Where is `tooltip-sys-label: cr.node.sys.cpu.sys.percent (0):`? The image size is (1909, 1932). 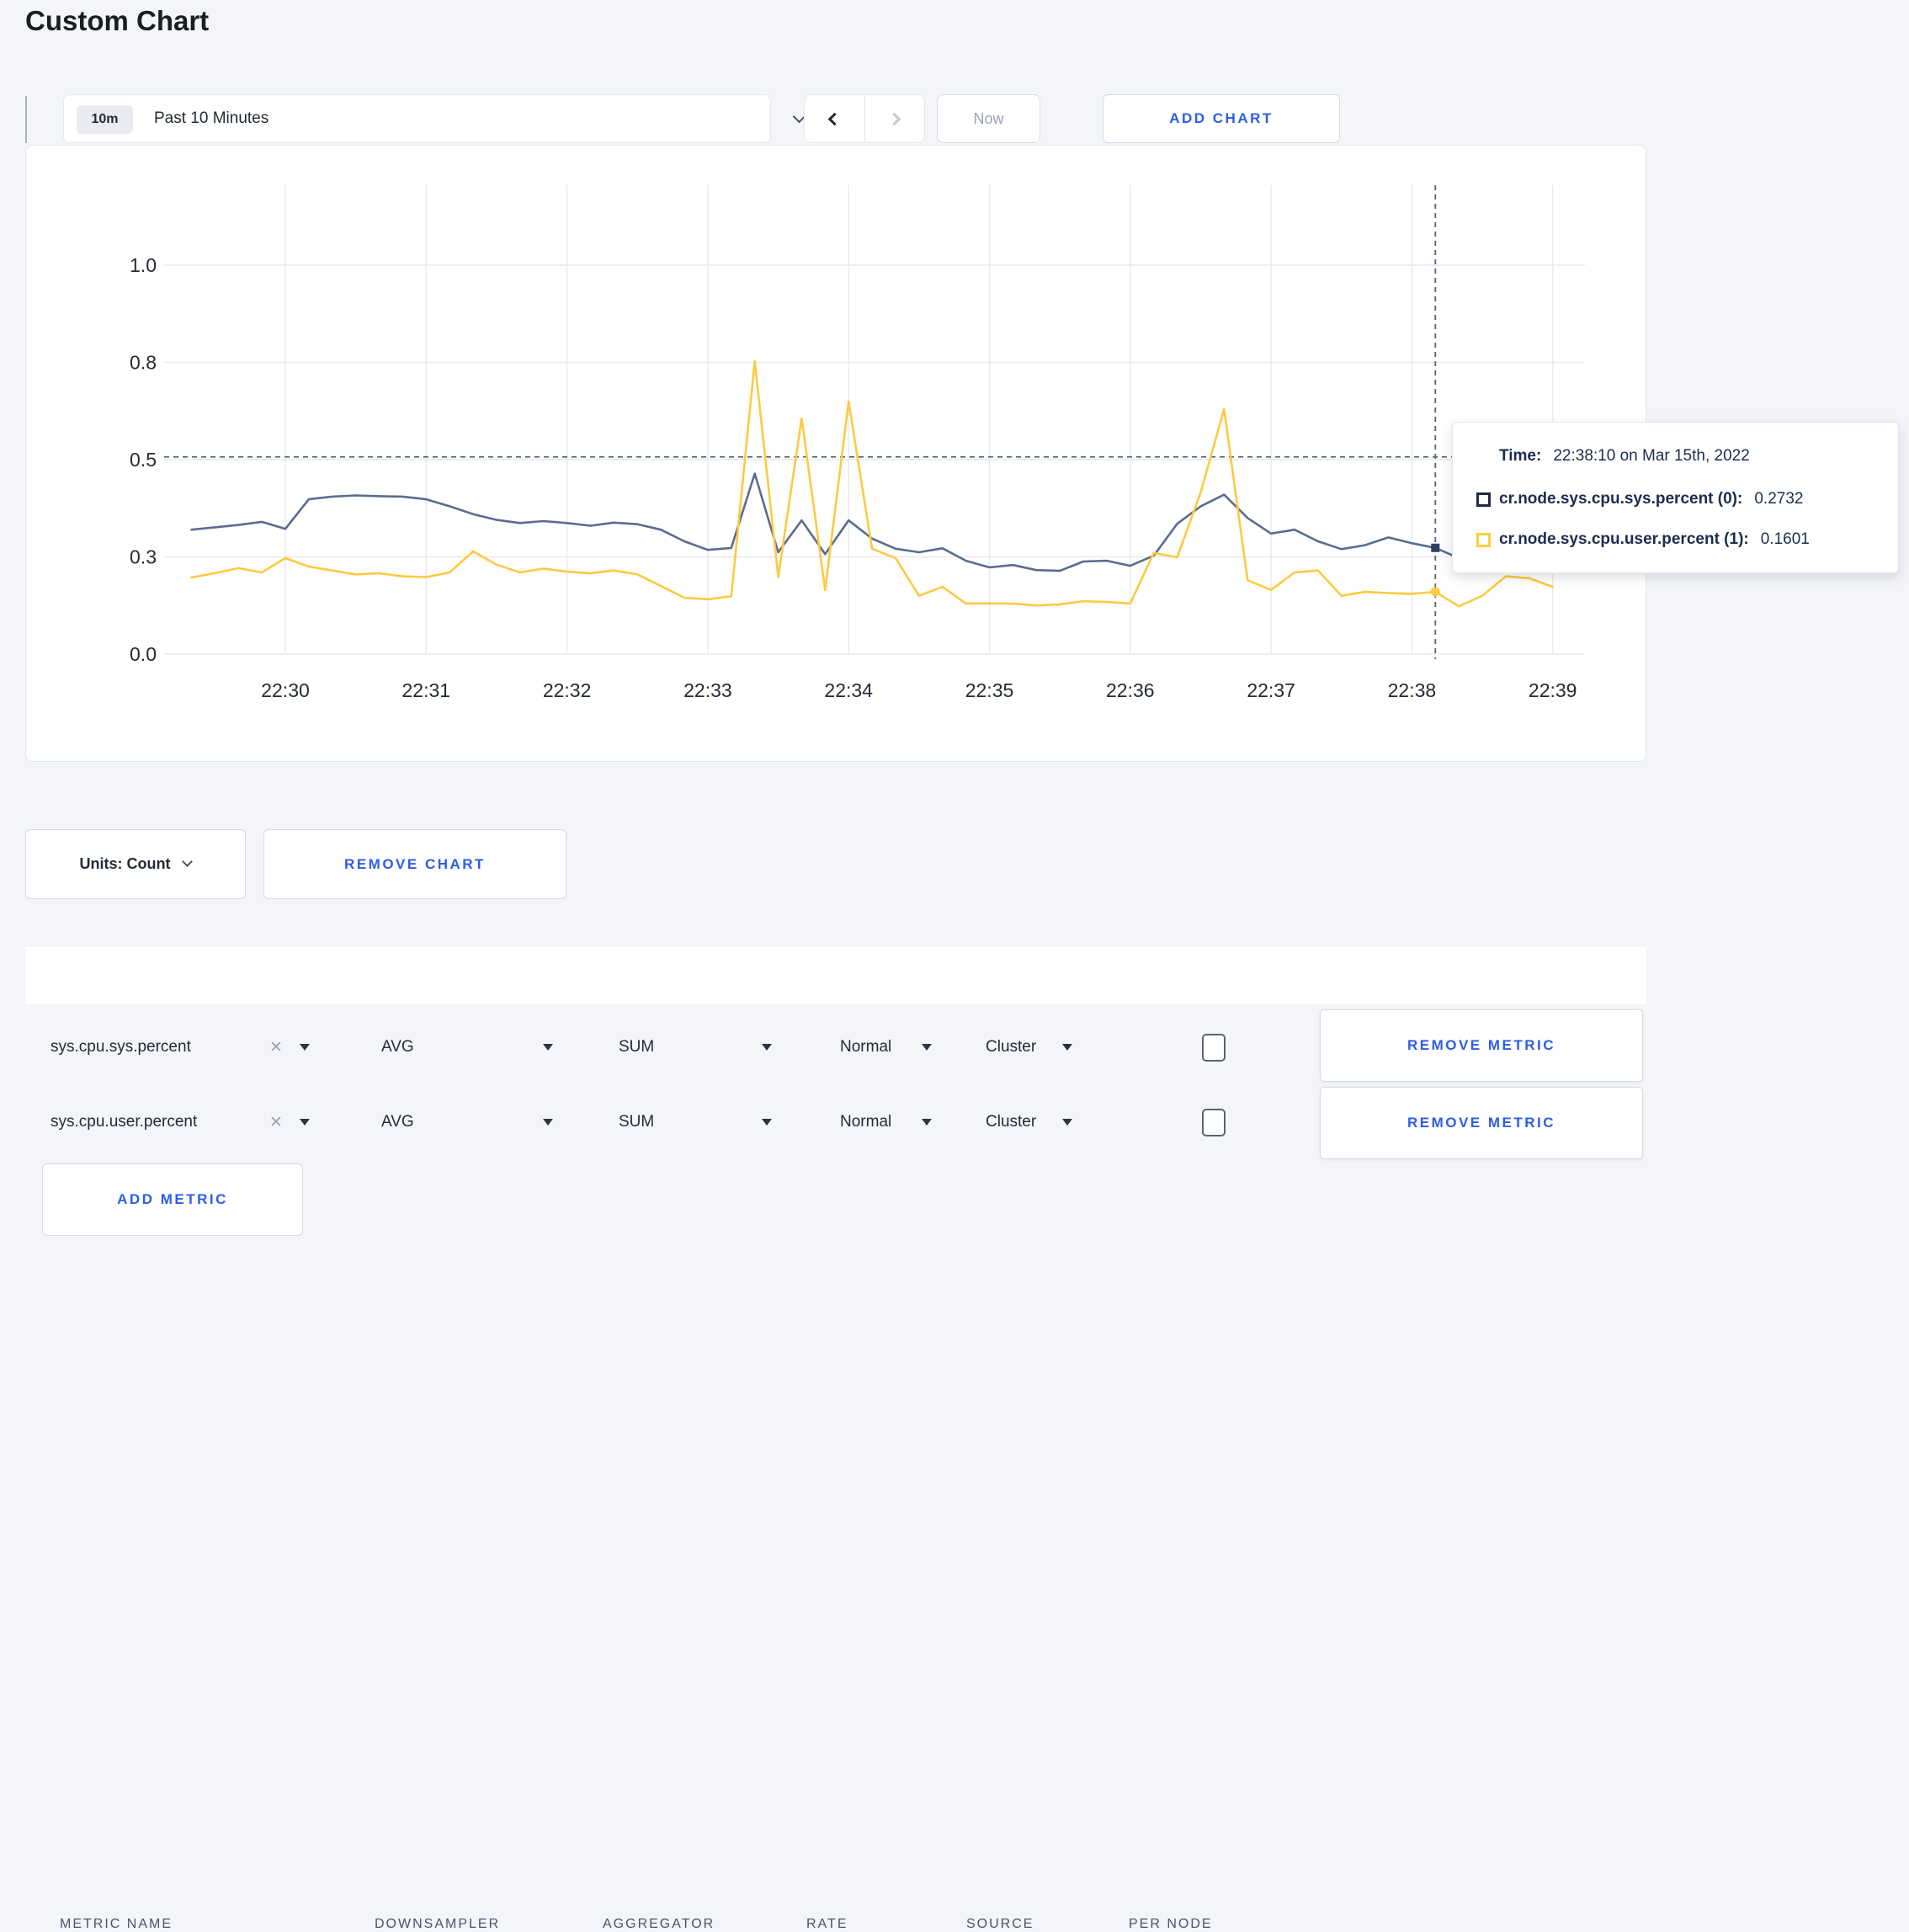 tooltip-sys-label: cr.node.sys.cpu.sys.percent (0): is located at coordinates (1621, 499).